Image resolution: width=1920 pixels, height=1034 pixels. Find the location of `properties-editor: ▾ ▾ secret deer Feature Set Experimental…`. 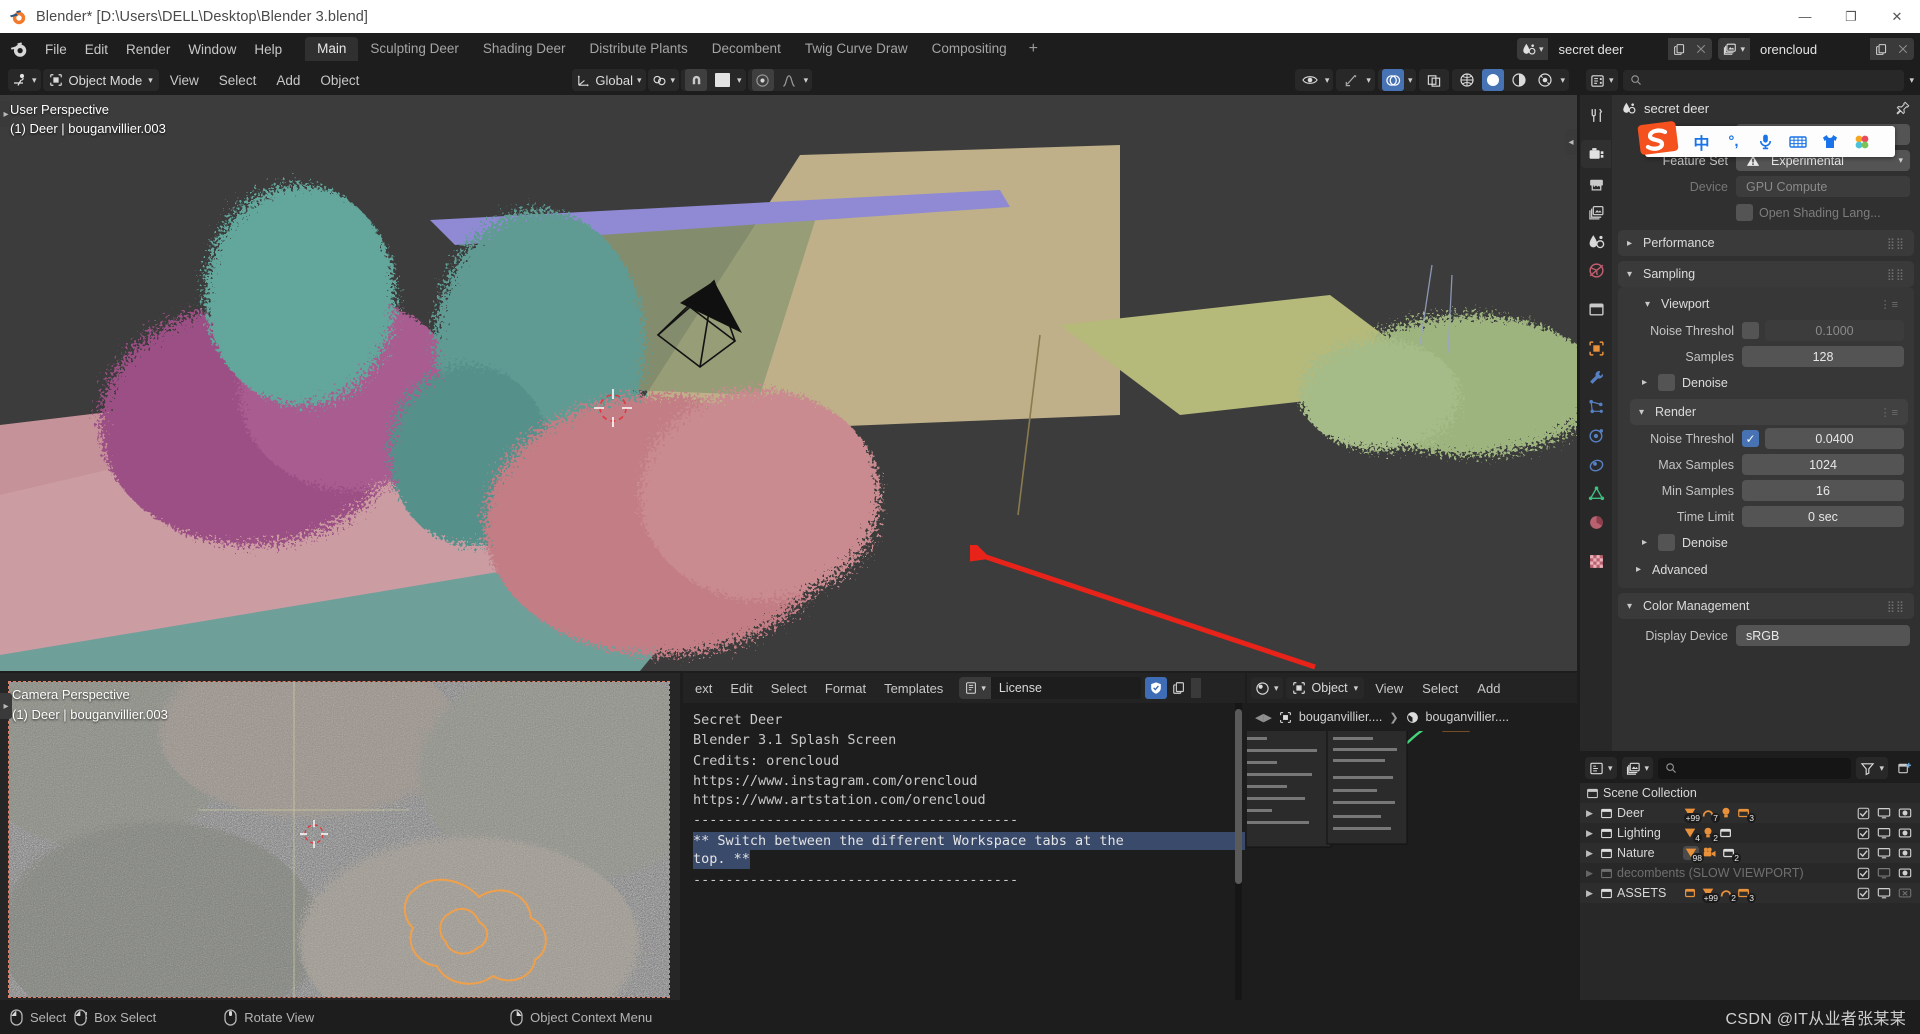

properties-editor: ▾ ▾ secret deer Feature Set Experimental… is located at coordinates (1750, 408).